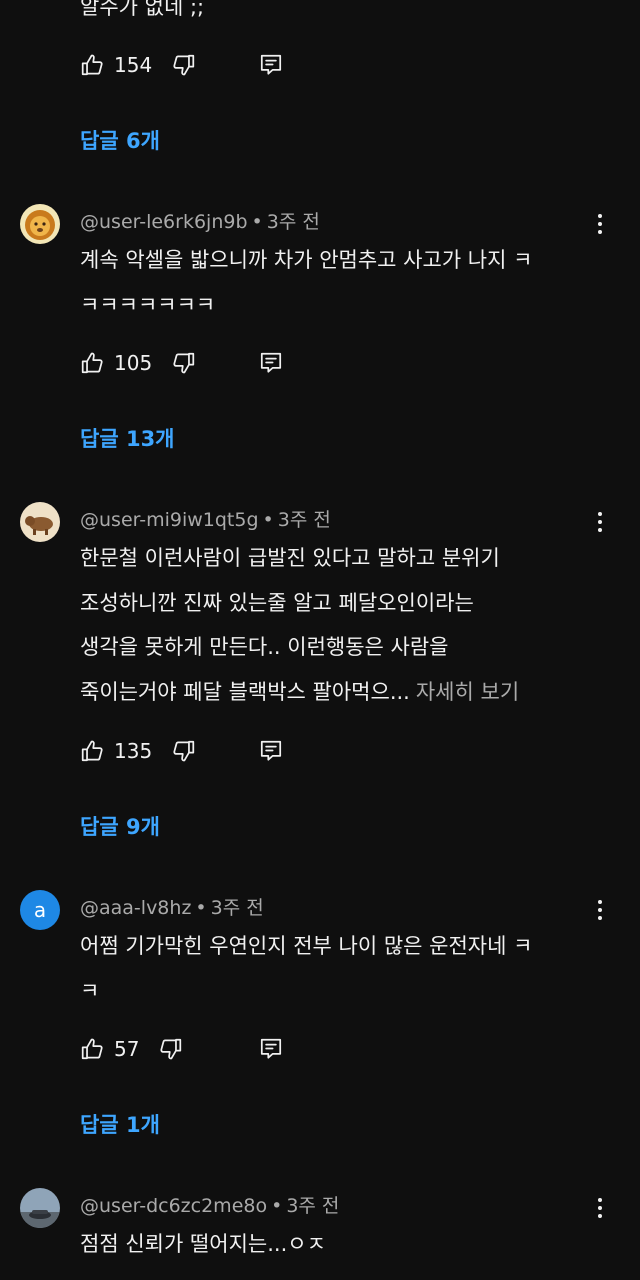 This screenshot has width=640, height=1280. Describe the element at coordinates (264, 647) in the screenshot. I see `comment-line: 생각을 못하게 만든다.. 이런행동은 사람을` at that location.